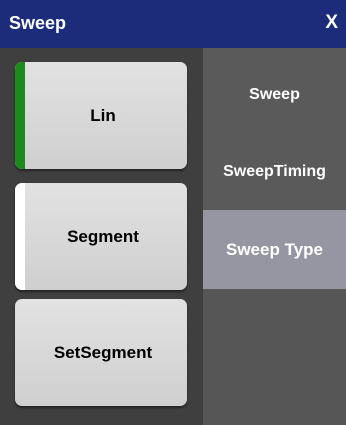 The image size is (346, 425). Describe the element at coordinates (38, 23) in the screenshot. I see `dialog-title: Sweep` at that location.